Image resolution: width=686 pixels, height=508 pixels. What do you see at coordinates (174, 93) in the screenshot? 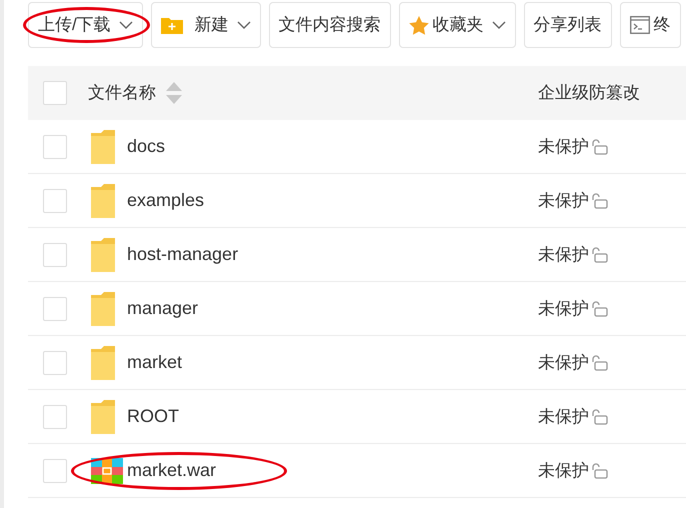
I see `sort-icon` at bounding box center [174, 93].